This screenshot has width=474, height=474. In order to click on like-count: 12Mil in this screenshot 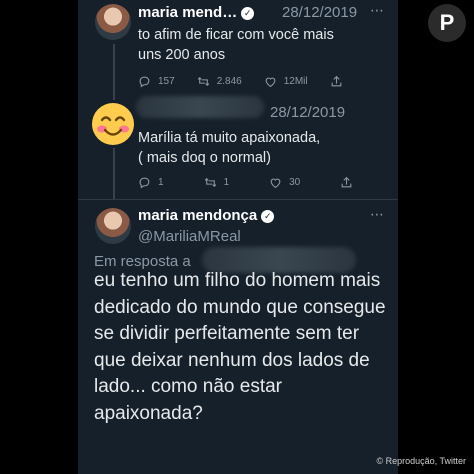, I will do `click(295, 81)`.